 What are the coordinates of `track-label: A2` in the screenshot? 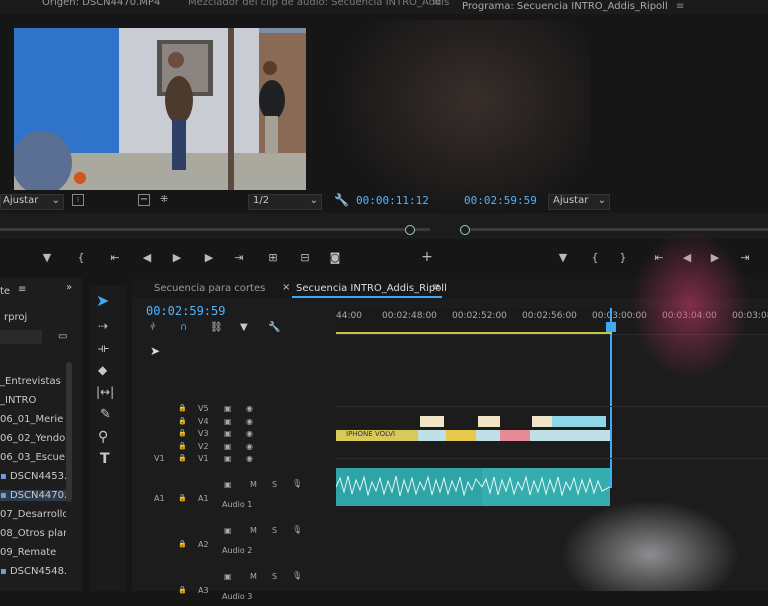 It's located at (203, 544).